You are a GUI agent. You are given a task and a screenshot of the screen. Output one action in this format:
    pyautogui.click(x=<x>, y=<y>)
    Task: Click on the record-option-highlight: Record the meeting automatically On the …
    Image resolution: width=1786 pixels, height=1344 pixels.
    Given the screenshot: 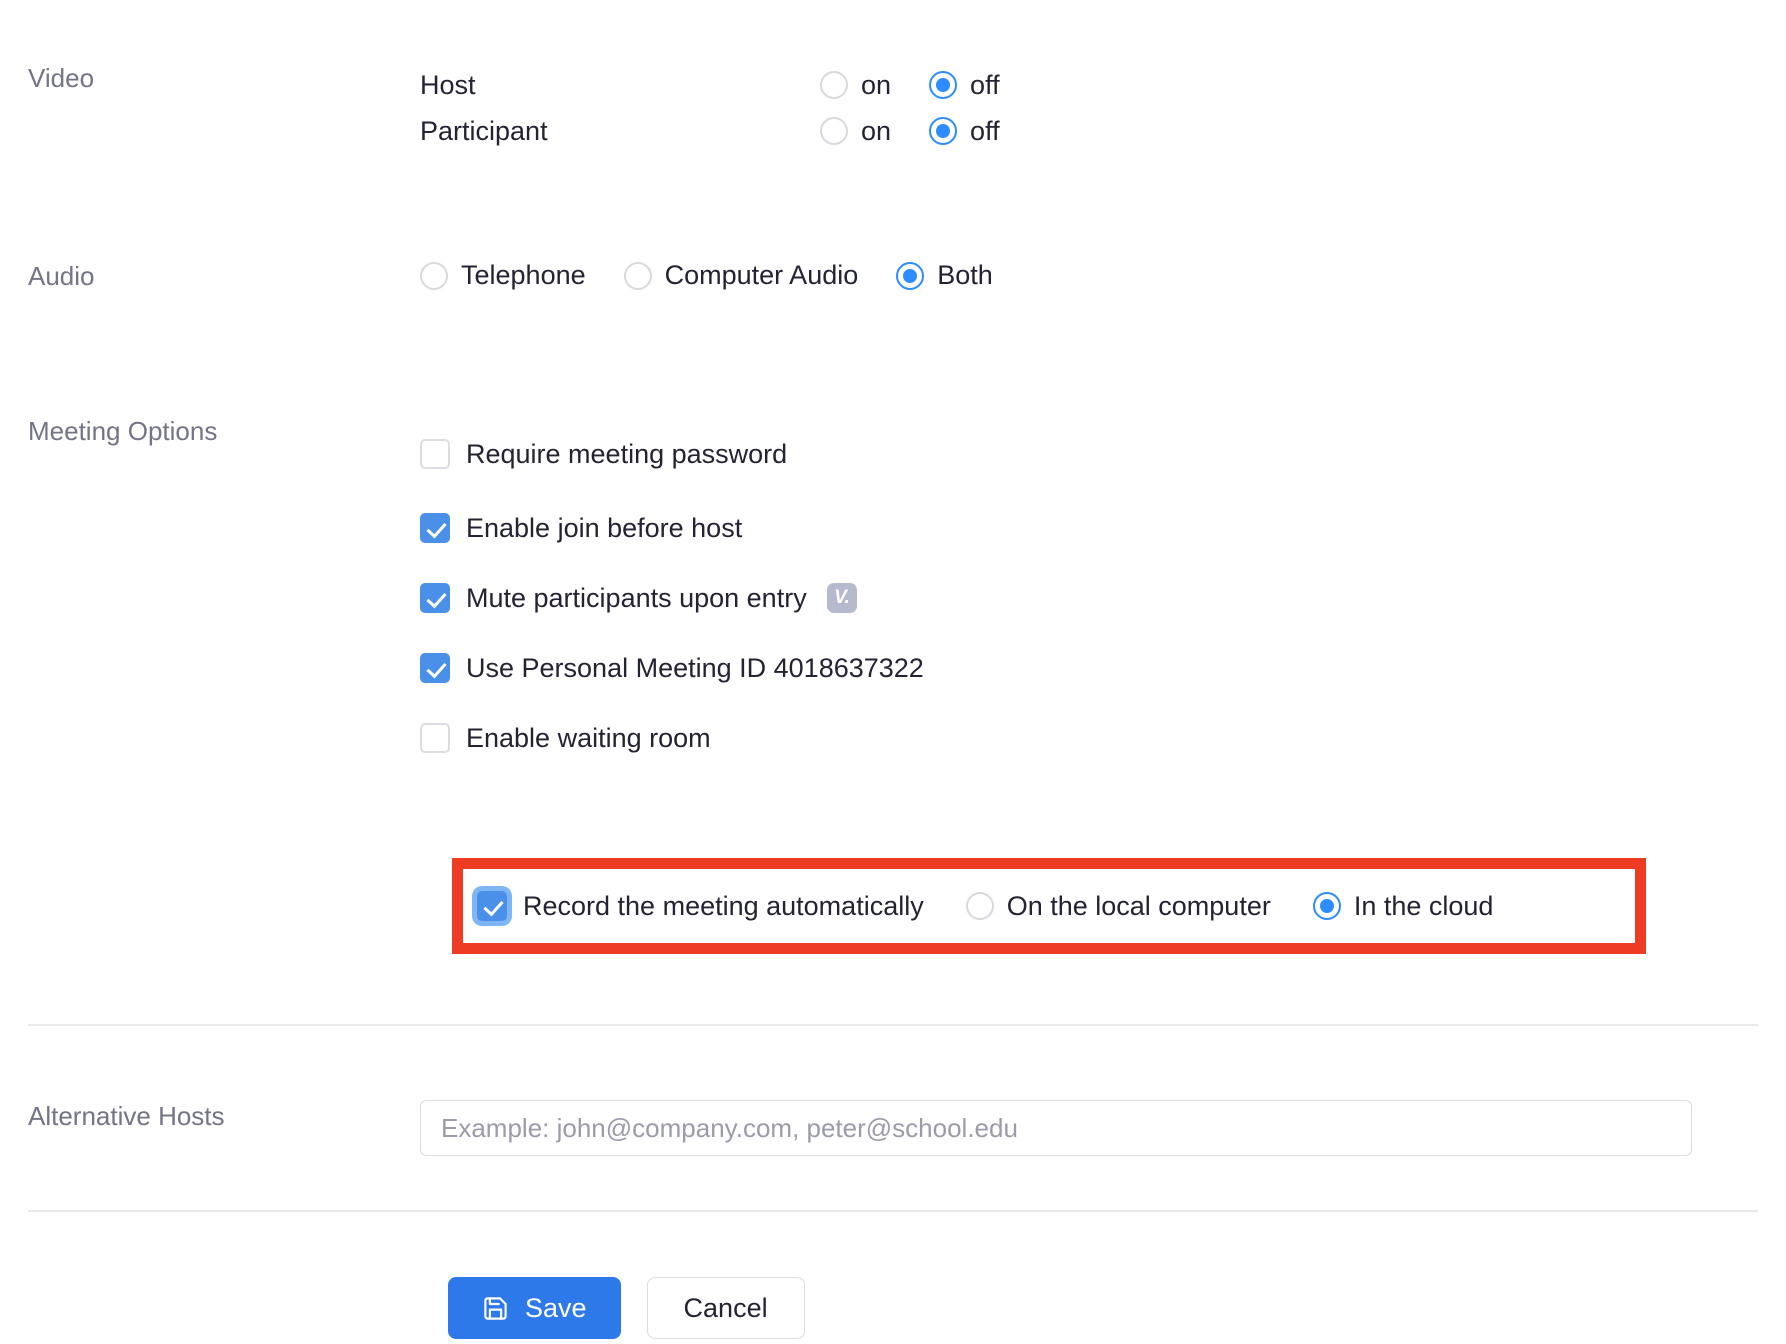 What is the action you would take?
    pyautogui.click(x=1049, y=906)
    